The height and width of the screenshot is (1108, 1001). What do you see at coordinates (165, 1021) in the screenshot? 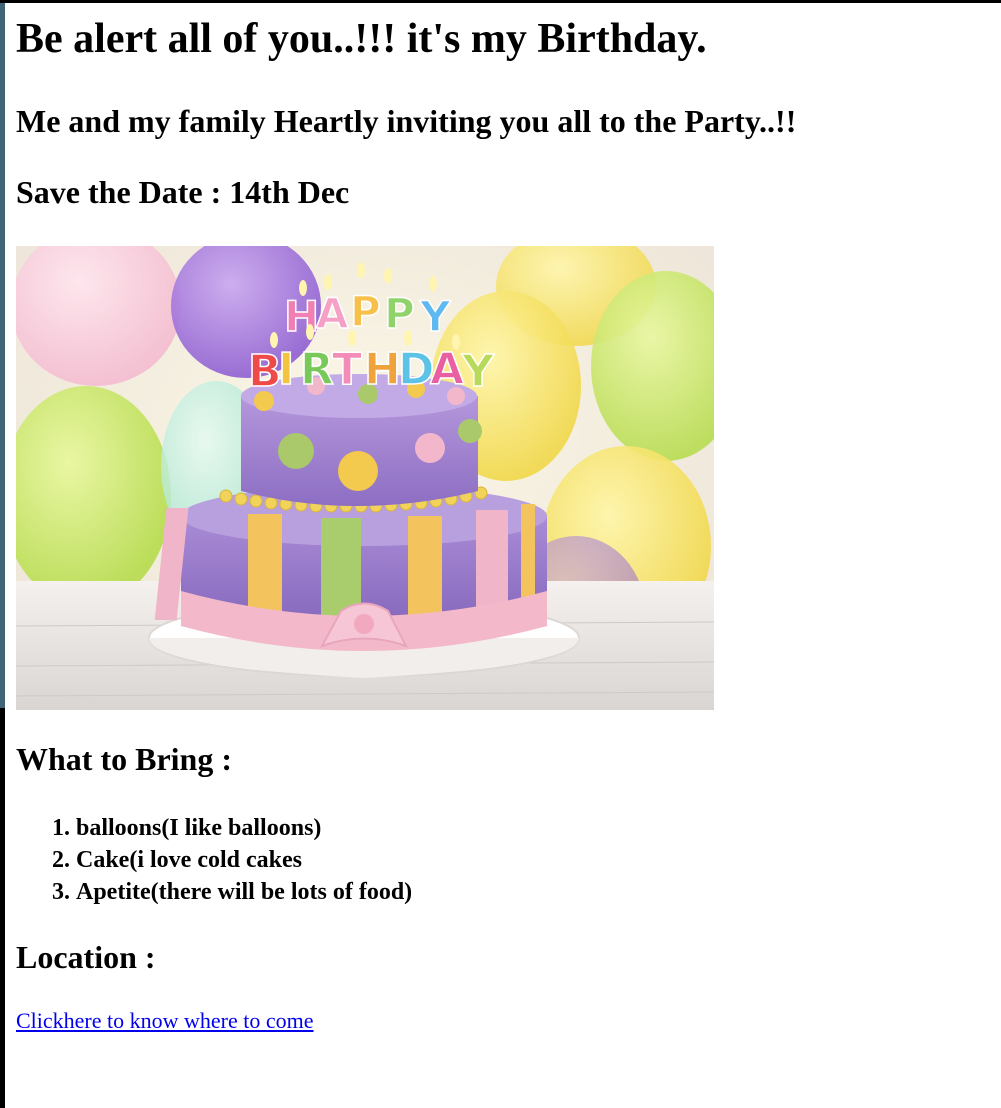
I see `location-link: Clickhere to know where to come` at bounding box center [165, 1021].